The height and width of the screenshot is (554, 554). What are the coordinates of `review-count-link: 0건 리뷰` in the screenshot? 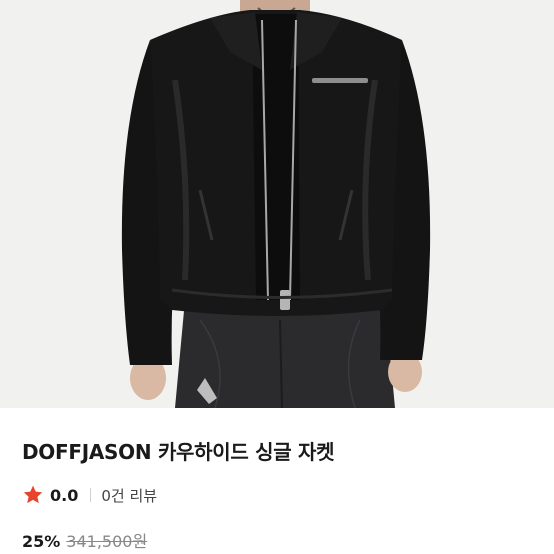 It's located at (129, 495).